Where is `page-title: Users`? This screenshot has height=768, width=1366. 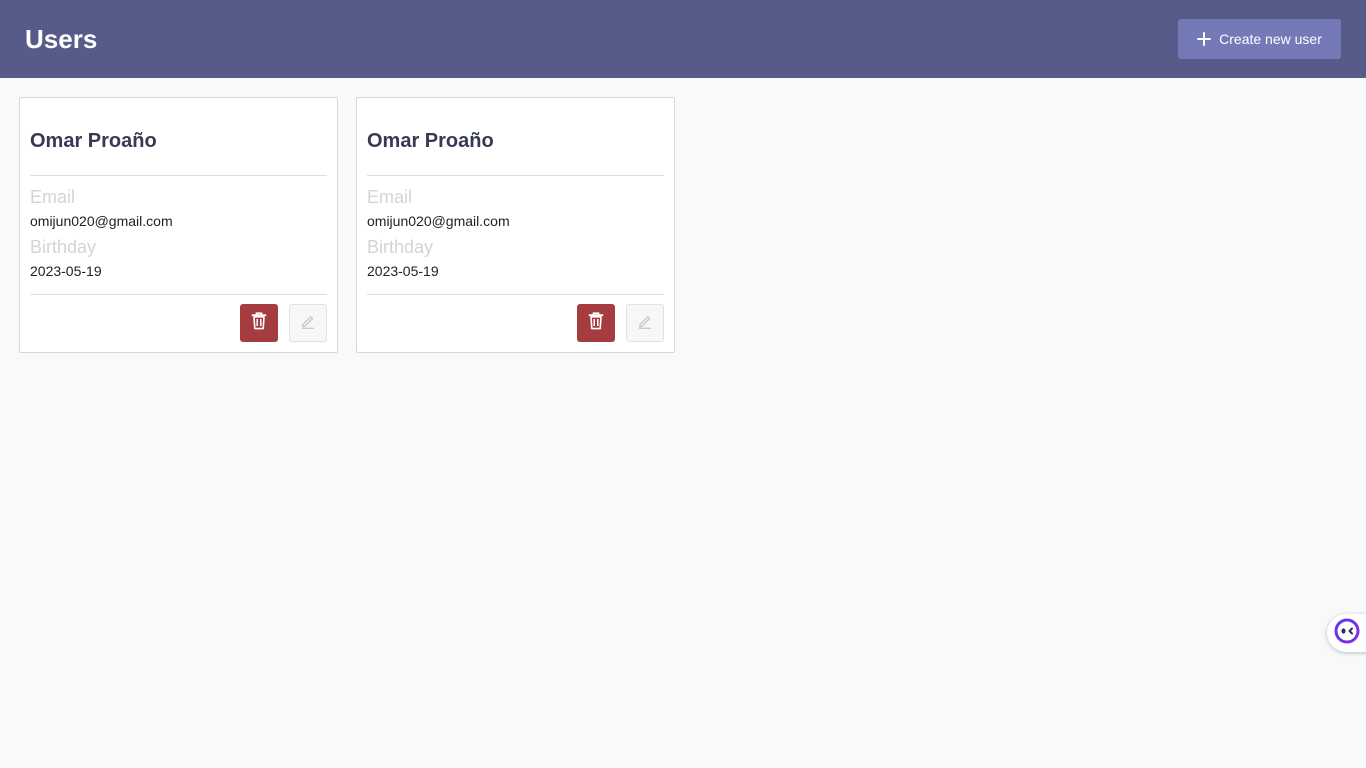
page-title: Users is located at coordinates (61, 39).